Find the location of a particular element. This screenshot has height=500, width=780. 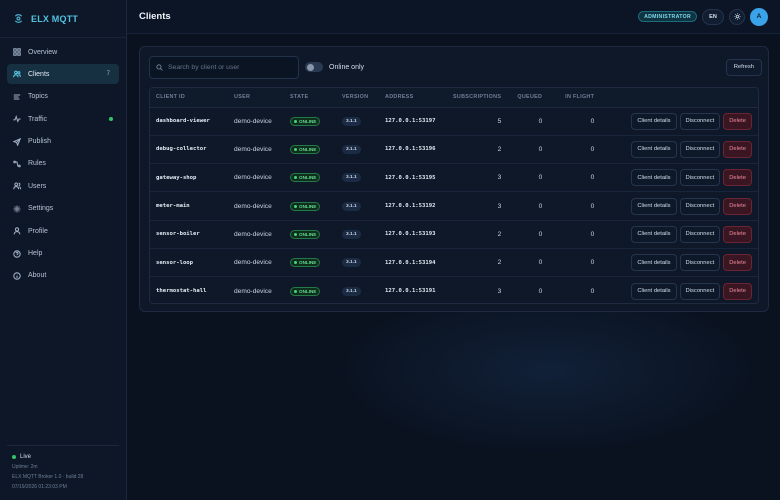

sidebar-item-publish: Publish is located at coordinates (63, 142).